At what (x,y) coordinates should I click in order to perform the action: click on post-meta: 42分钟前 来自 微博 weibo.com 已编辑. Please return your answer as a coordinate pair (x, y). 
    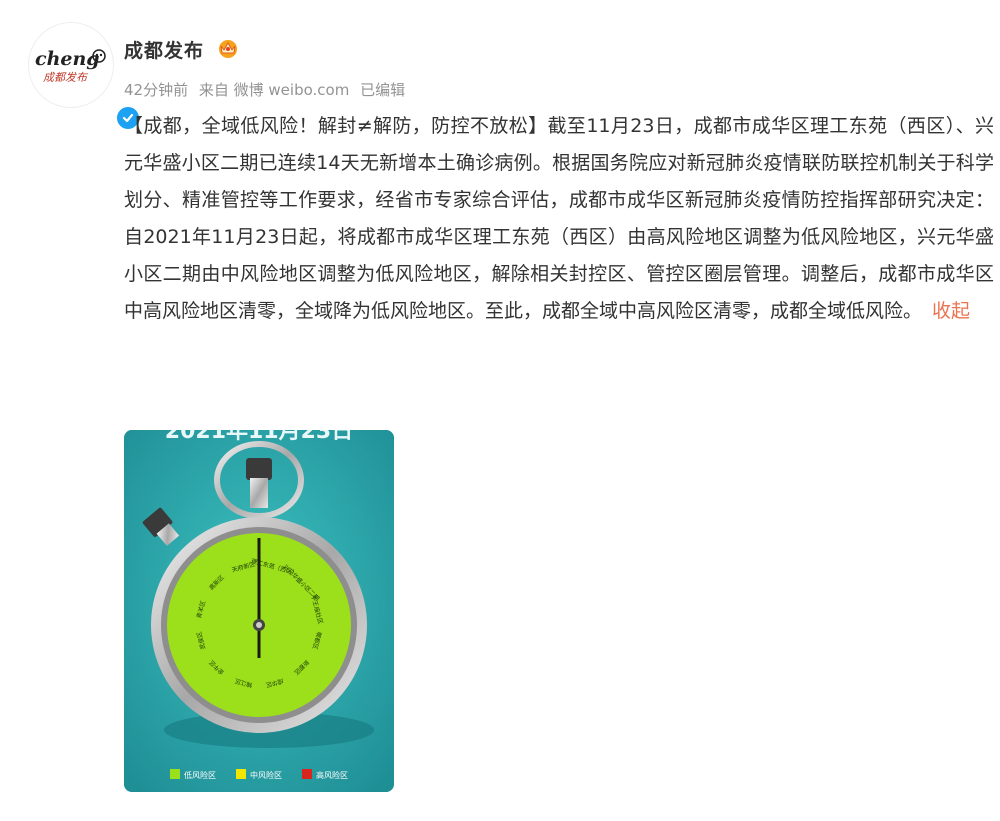
    Looking at the image, I should click on (267, 89).